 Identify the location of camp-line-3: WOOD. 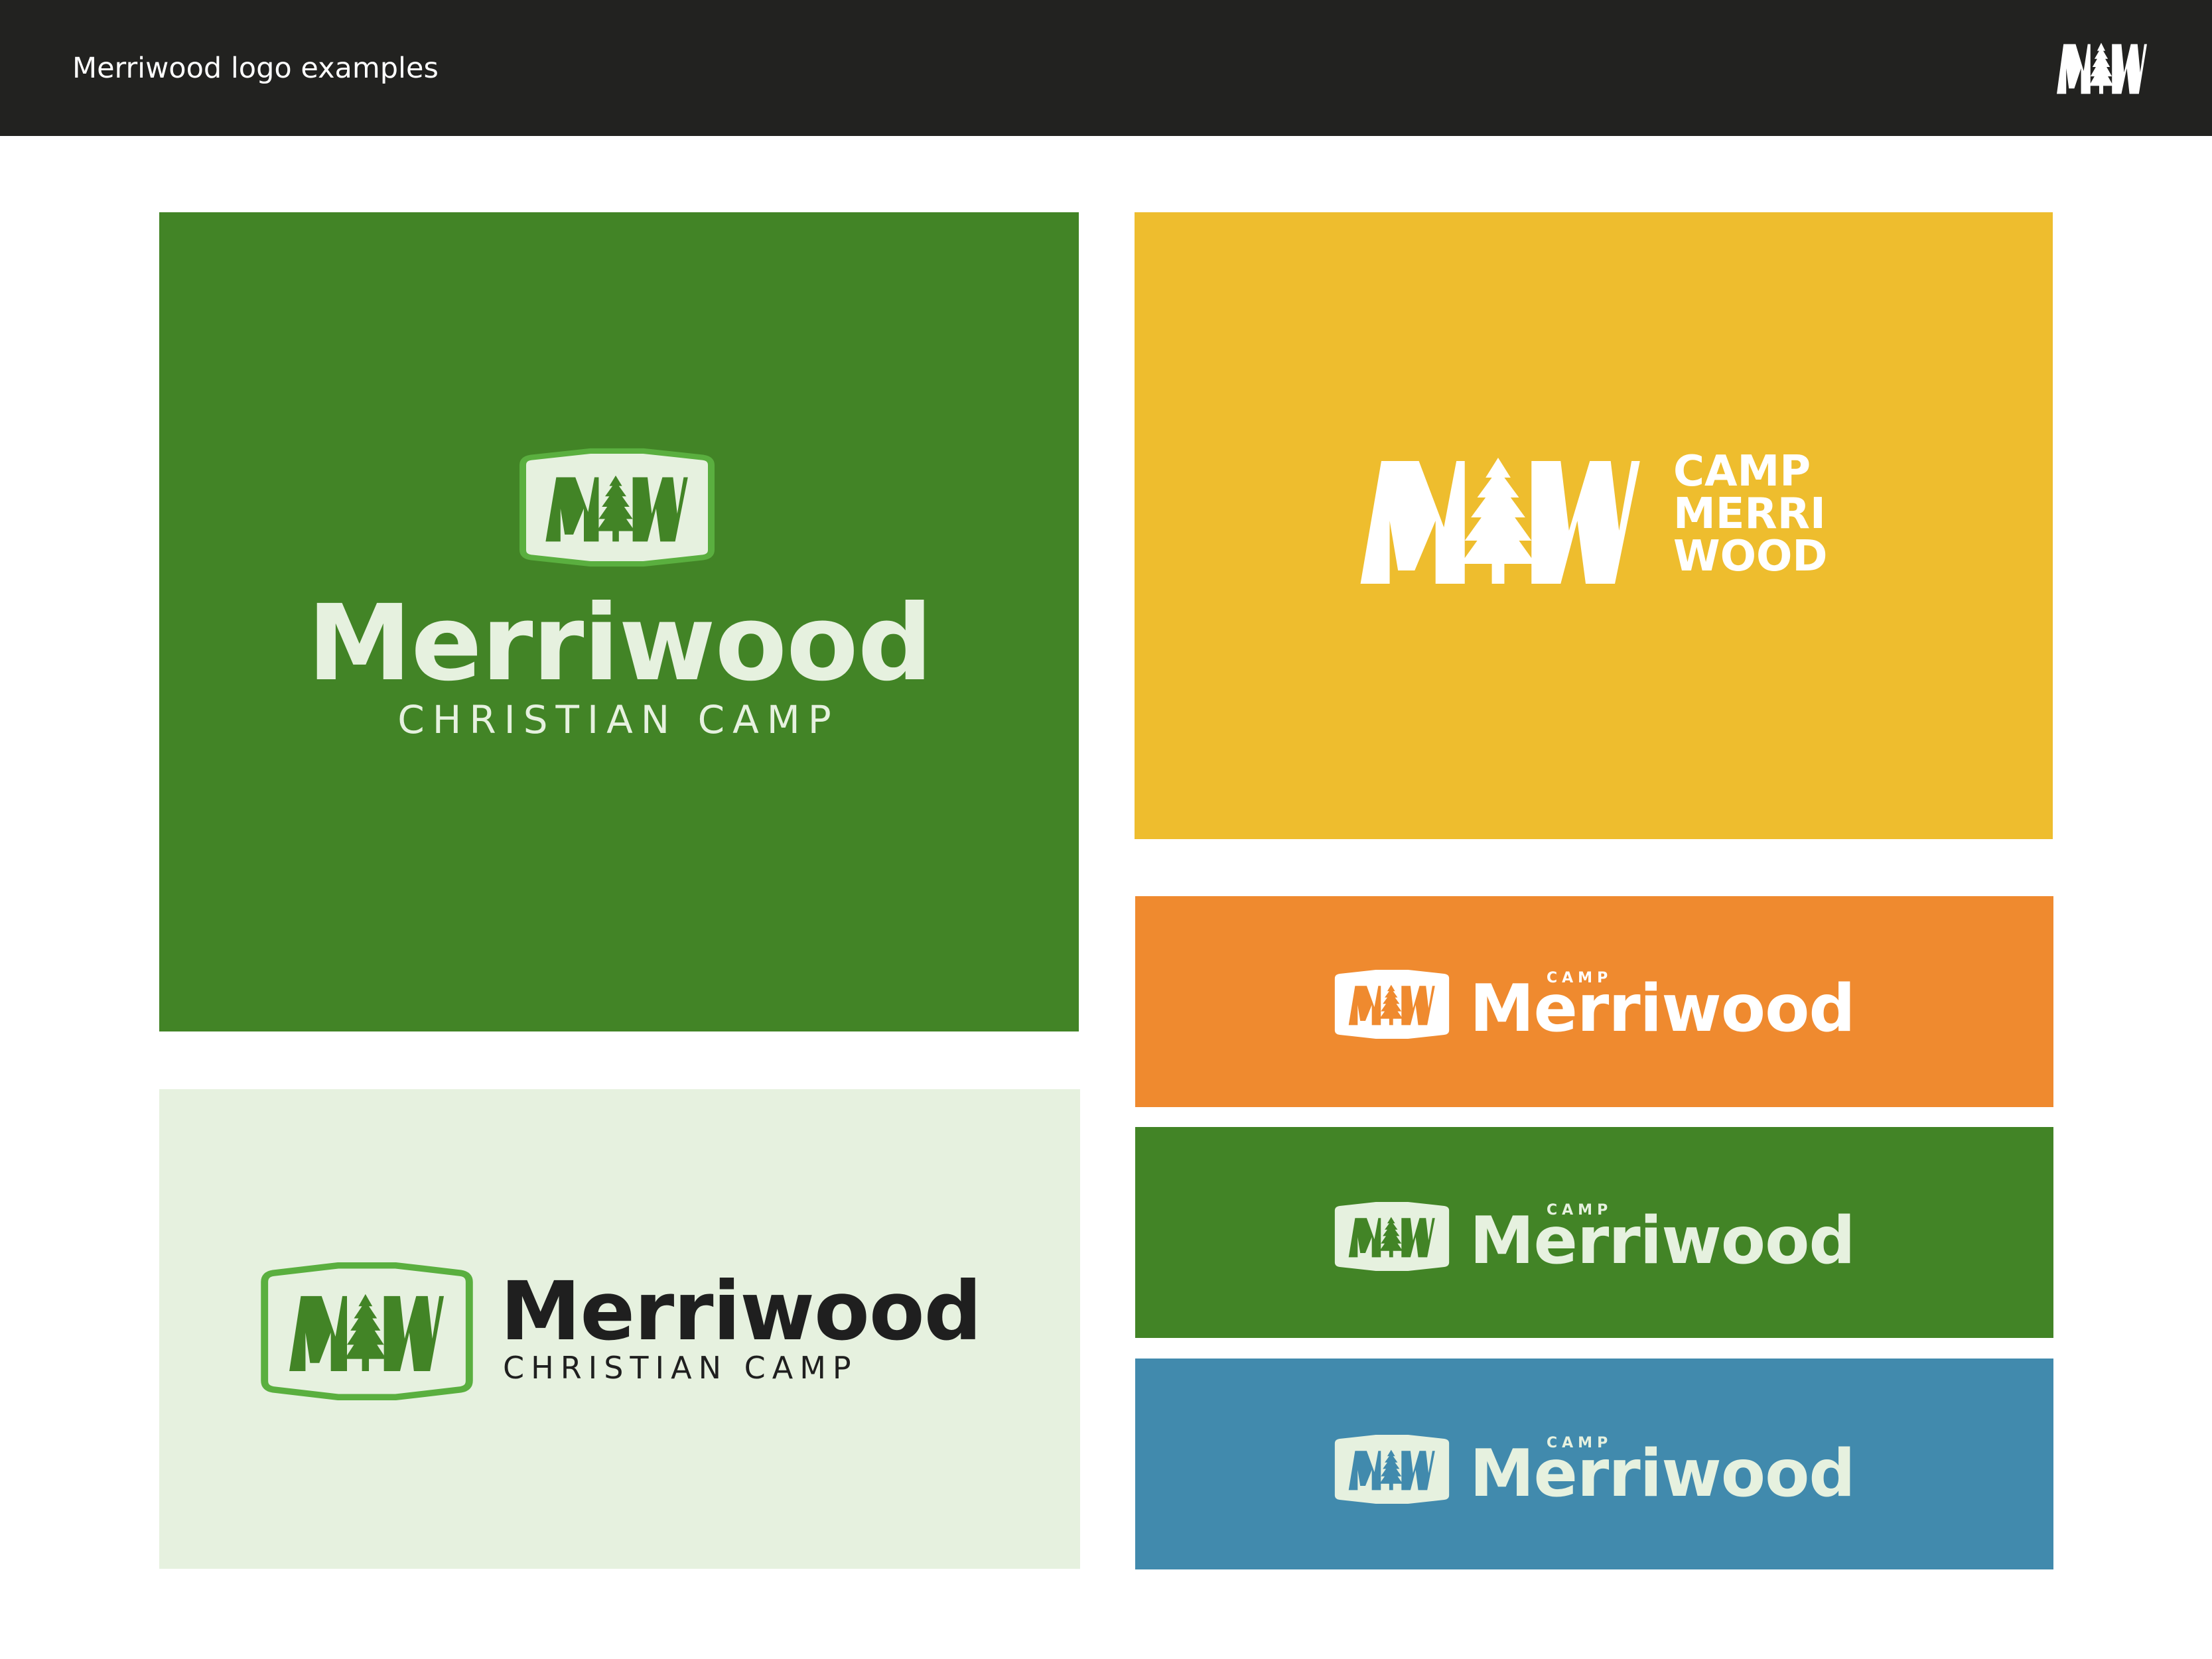
(1750, 556).